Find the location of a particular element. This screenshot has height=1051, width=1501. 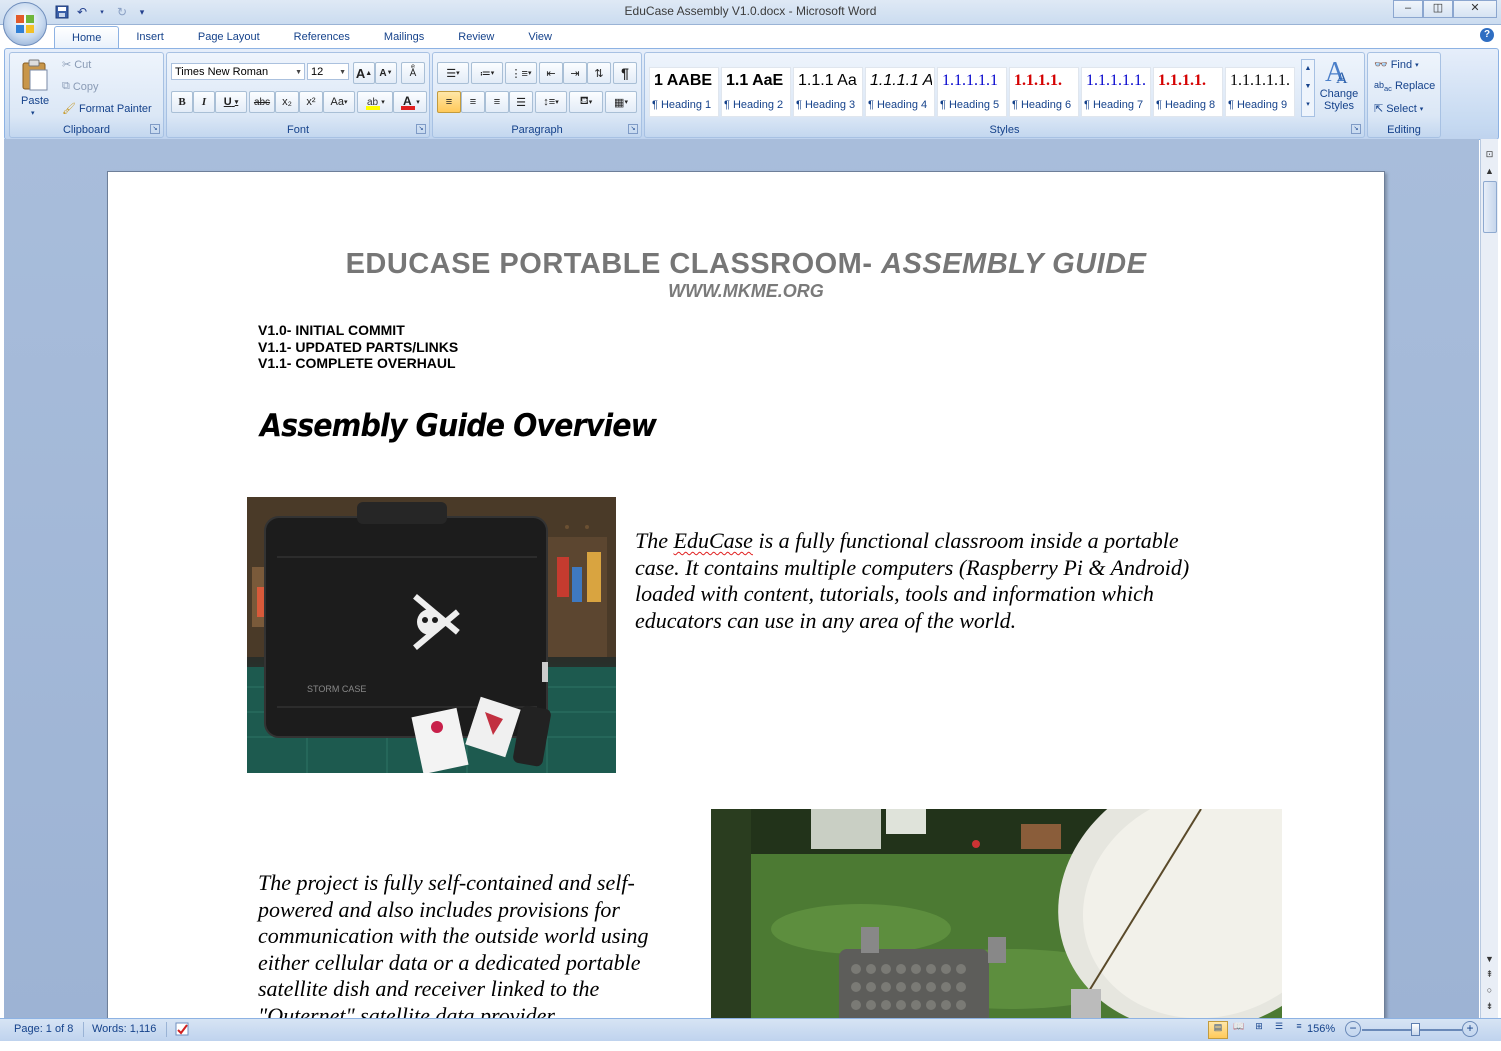

help-icon: ? is located at coordinates (1487, 35).